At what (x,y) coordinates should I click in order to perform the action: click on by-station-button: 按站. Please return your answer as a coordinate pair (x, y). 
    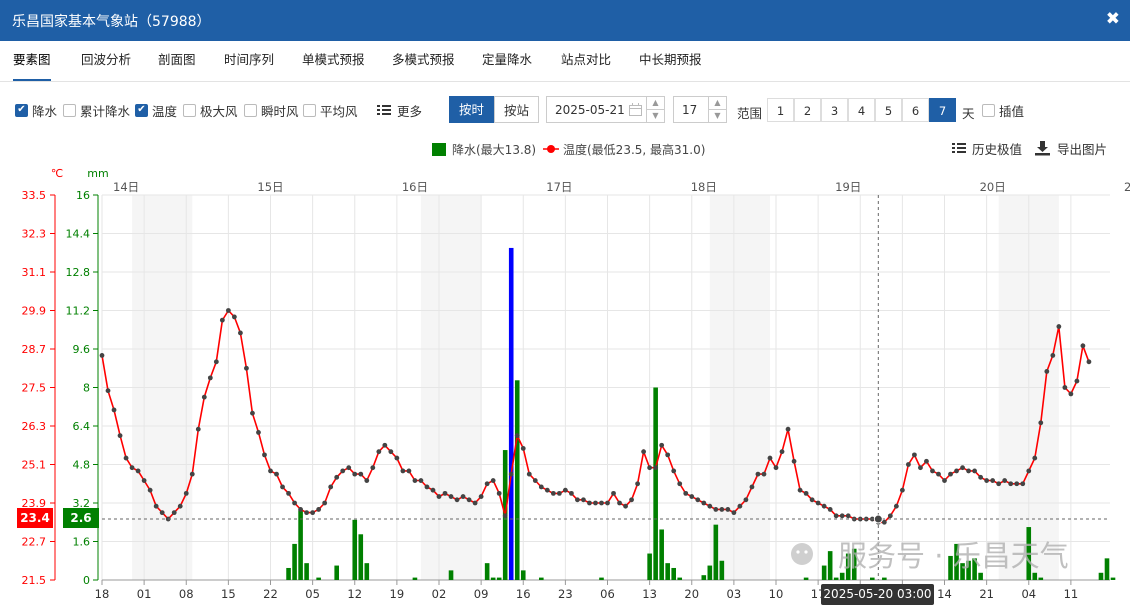
    Looking at the image, I should click on (516, 109).